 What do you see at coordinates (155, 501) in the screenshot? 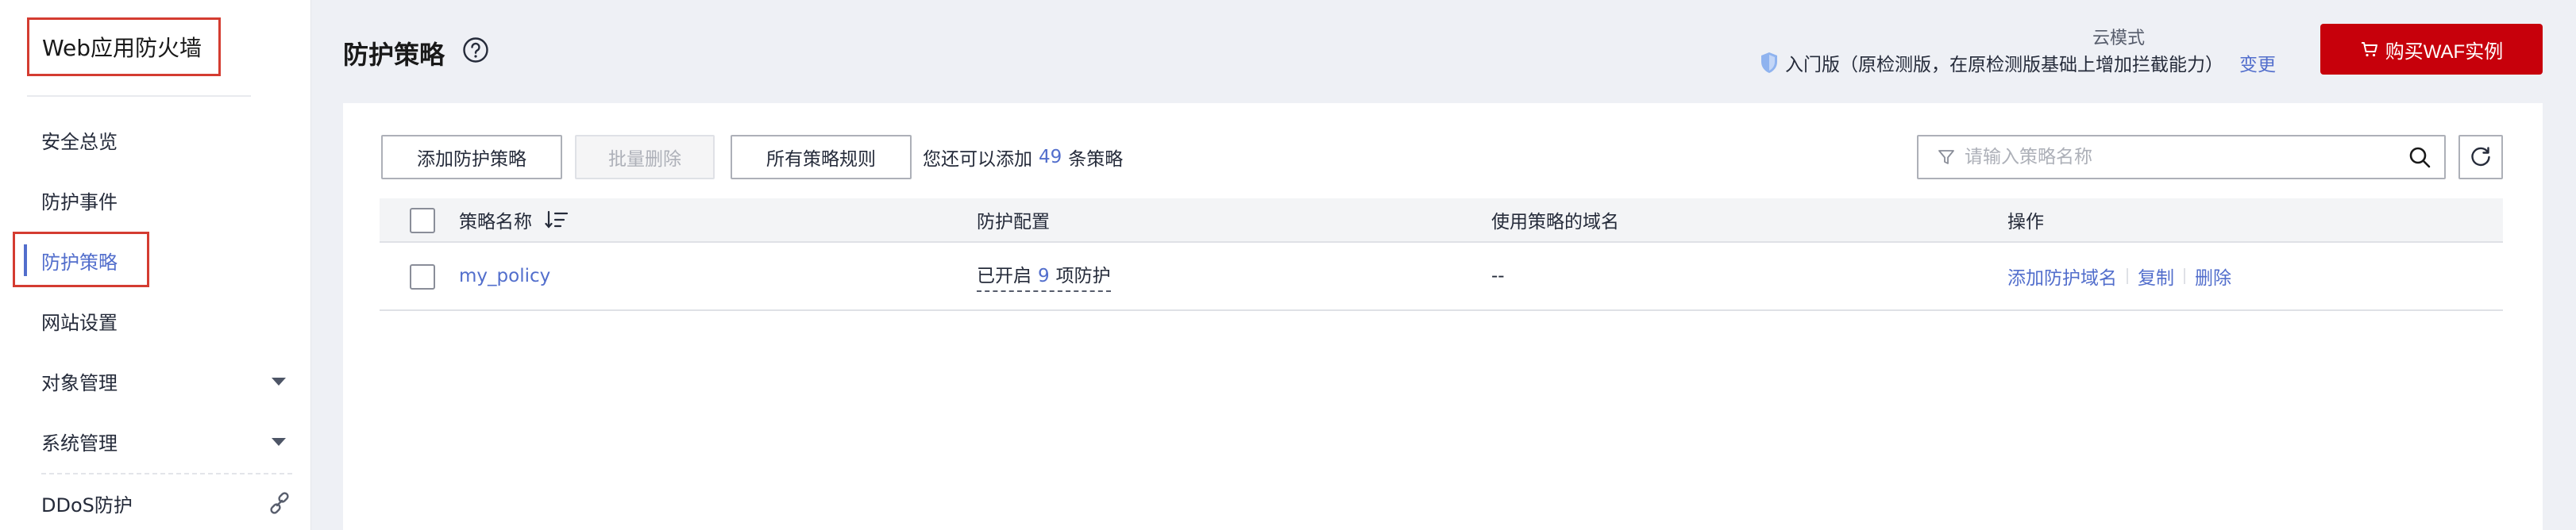
I see `sidebar-item-ddos: DDoS防护` at bounding box center [155, 501].